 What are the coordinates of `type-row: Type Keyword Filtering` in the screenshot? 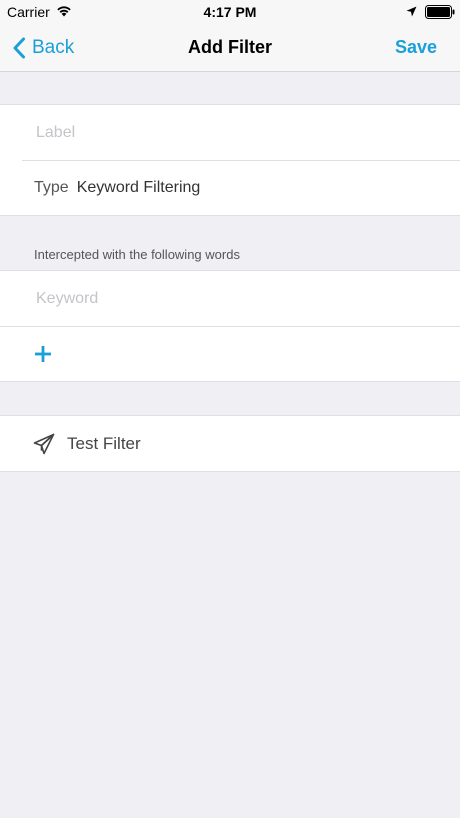 It's located at (230, 187).